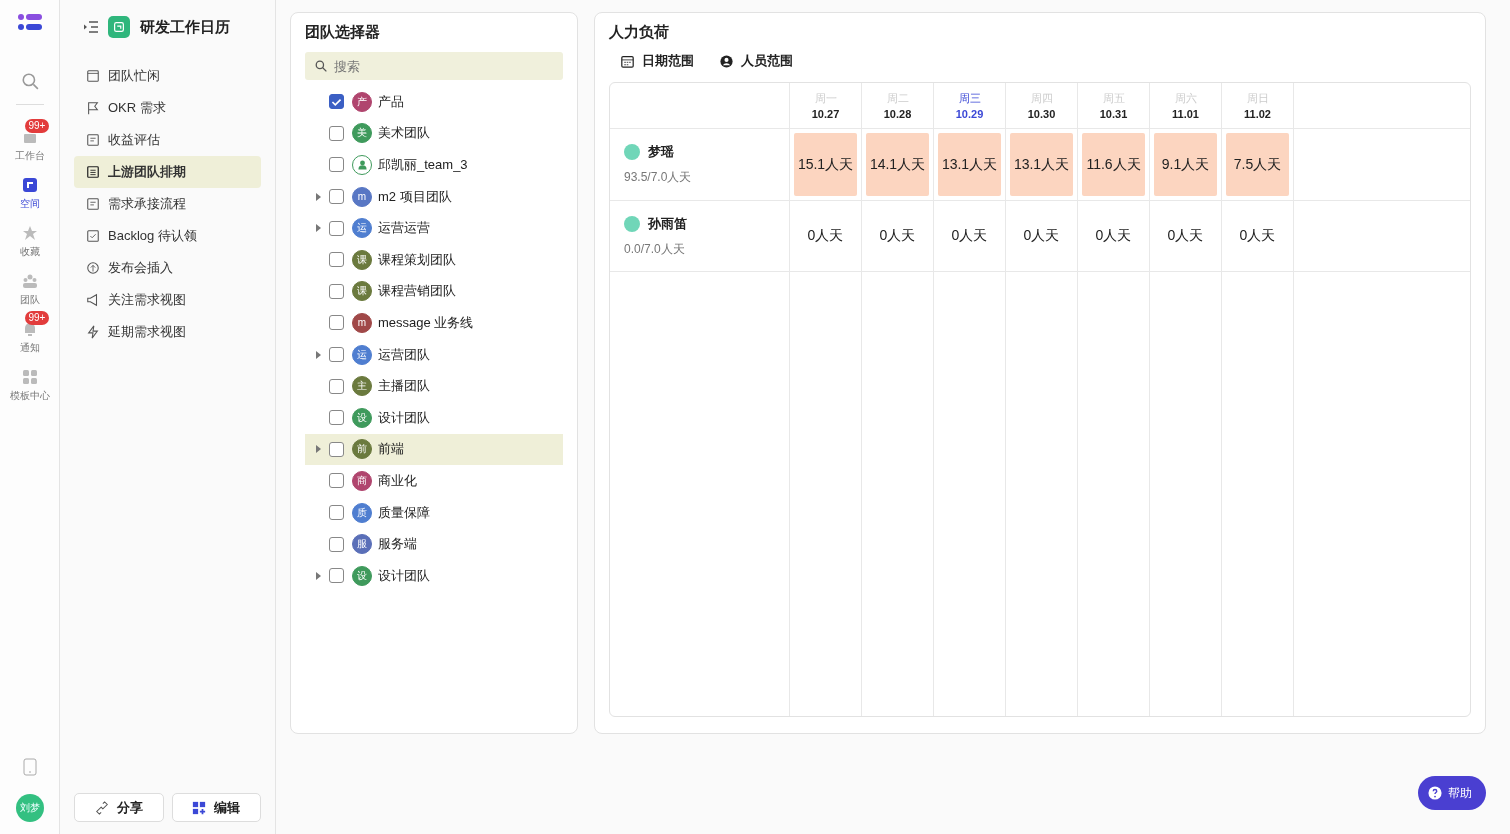 This screenshot has width=1510, height=834. What do you see at coordinates (657, 61) in the screenshot?
I see `filter-button: 日期范围` at bounding box center [657, 61].